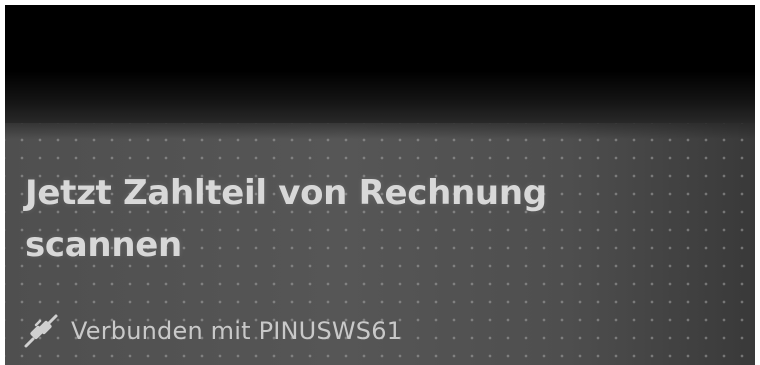 The image size is (760, 365). What do you see at coordinates (41, 331) in the screenshot?
I see `plug-connected-icon` at bounding box center [41, 331].